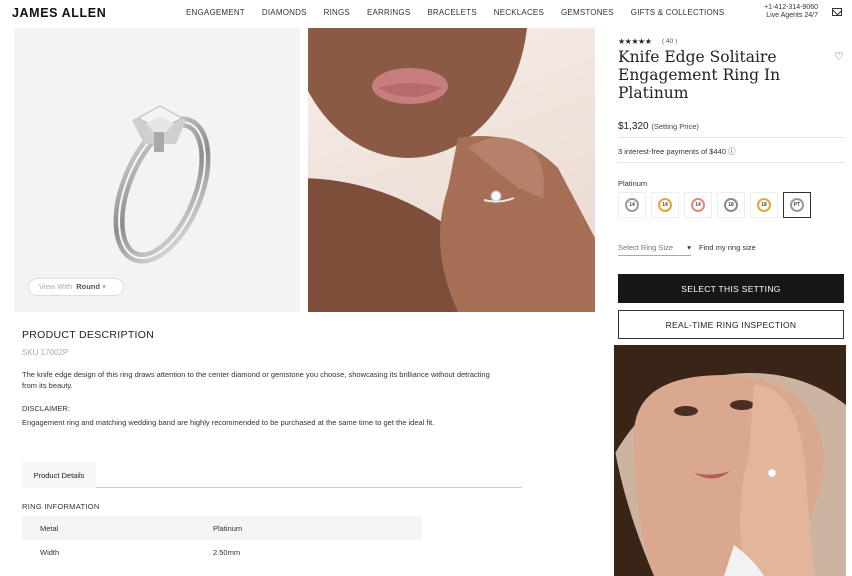 Image resolution: width=852 pixels, height=576 pixels. Describe the element at coordinates (731, 288) in the screenshot. I see `select-setting-button: SELECT THIS SETTING` at that location.